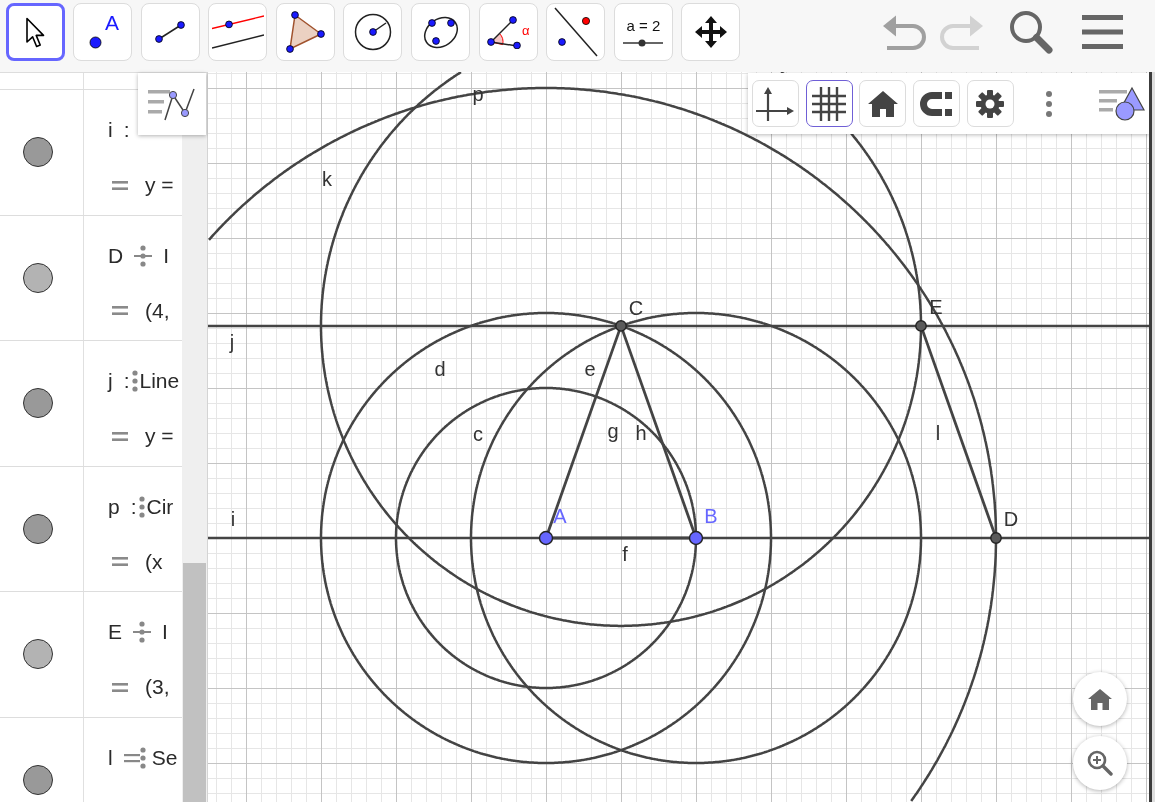  Describe the element at coordinates (232, 342) in the screenshot. I see `object-label: j` at that location.